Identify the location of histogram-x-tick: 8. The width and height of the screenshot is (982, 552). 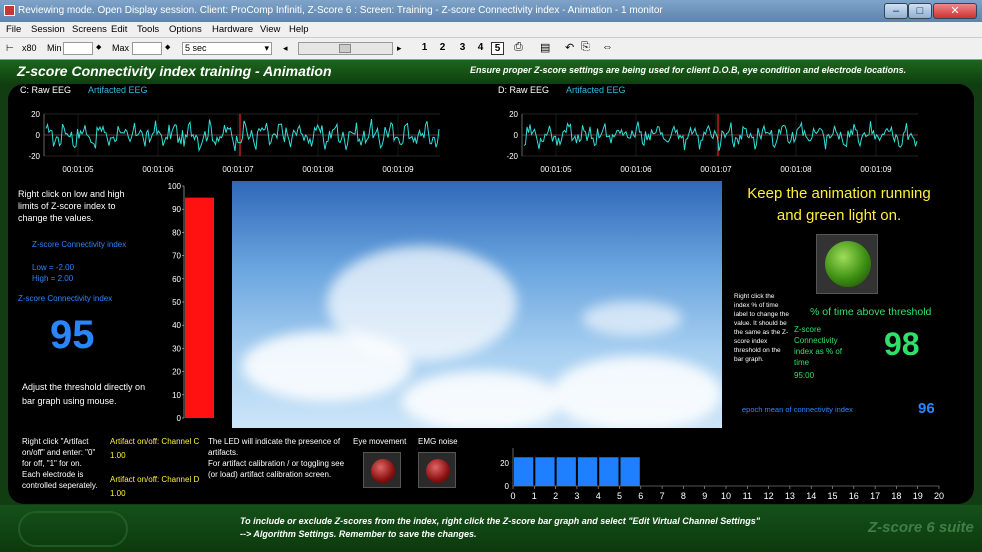
(683, 496).